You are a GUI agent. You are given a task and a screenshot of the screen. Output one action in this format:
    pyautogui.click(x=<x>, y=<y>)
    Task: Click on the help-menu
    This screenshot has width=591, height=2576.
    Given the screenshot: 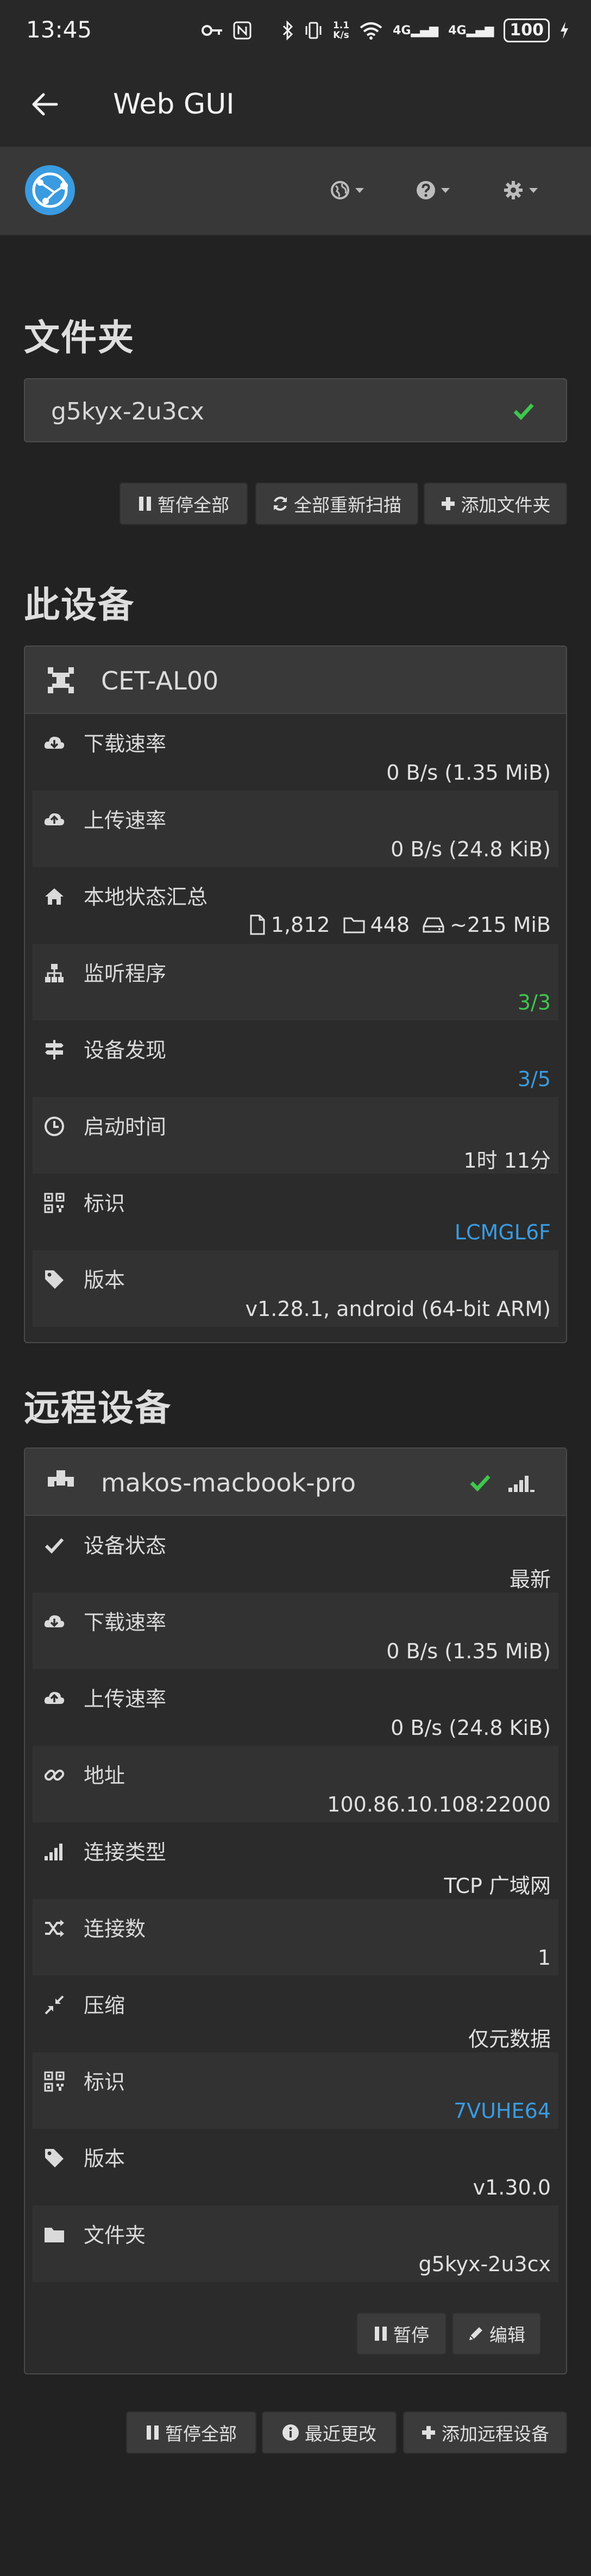 What is the action you would take?
    pyautogui.click(x=433, y=190)
    